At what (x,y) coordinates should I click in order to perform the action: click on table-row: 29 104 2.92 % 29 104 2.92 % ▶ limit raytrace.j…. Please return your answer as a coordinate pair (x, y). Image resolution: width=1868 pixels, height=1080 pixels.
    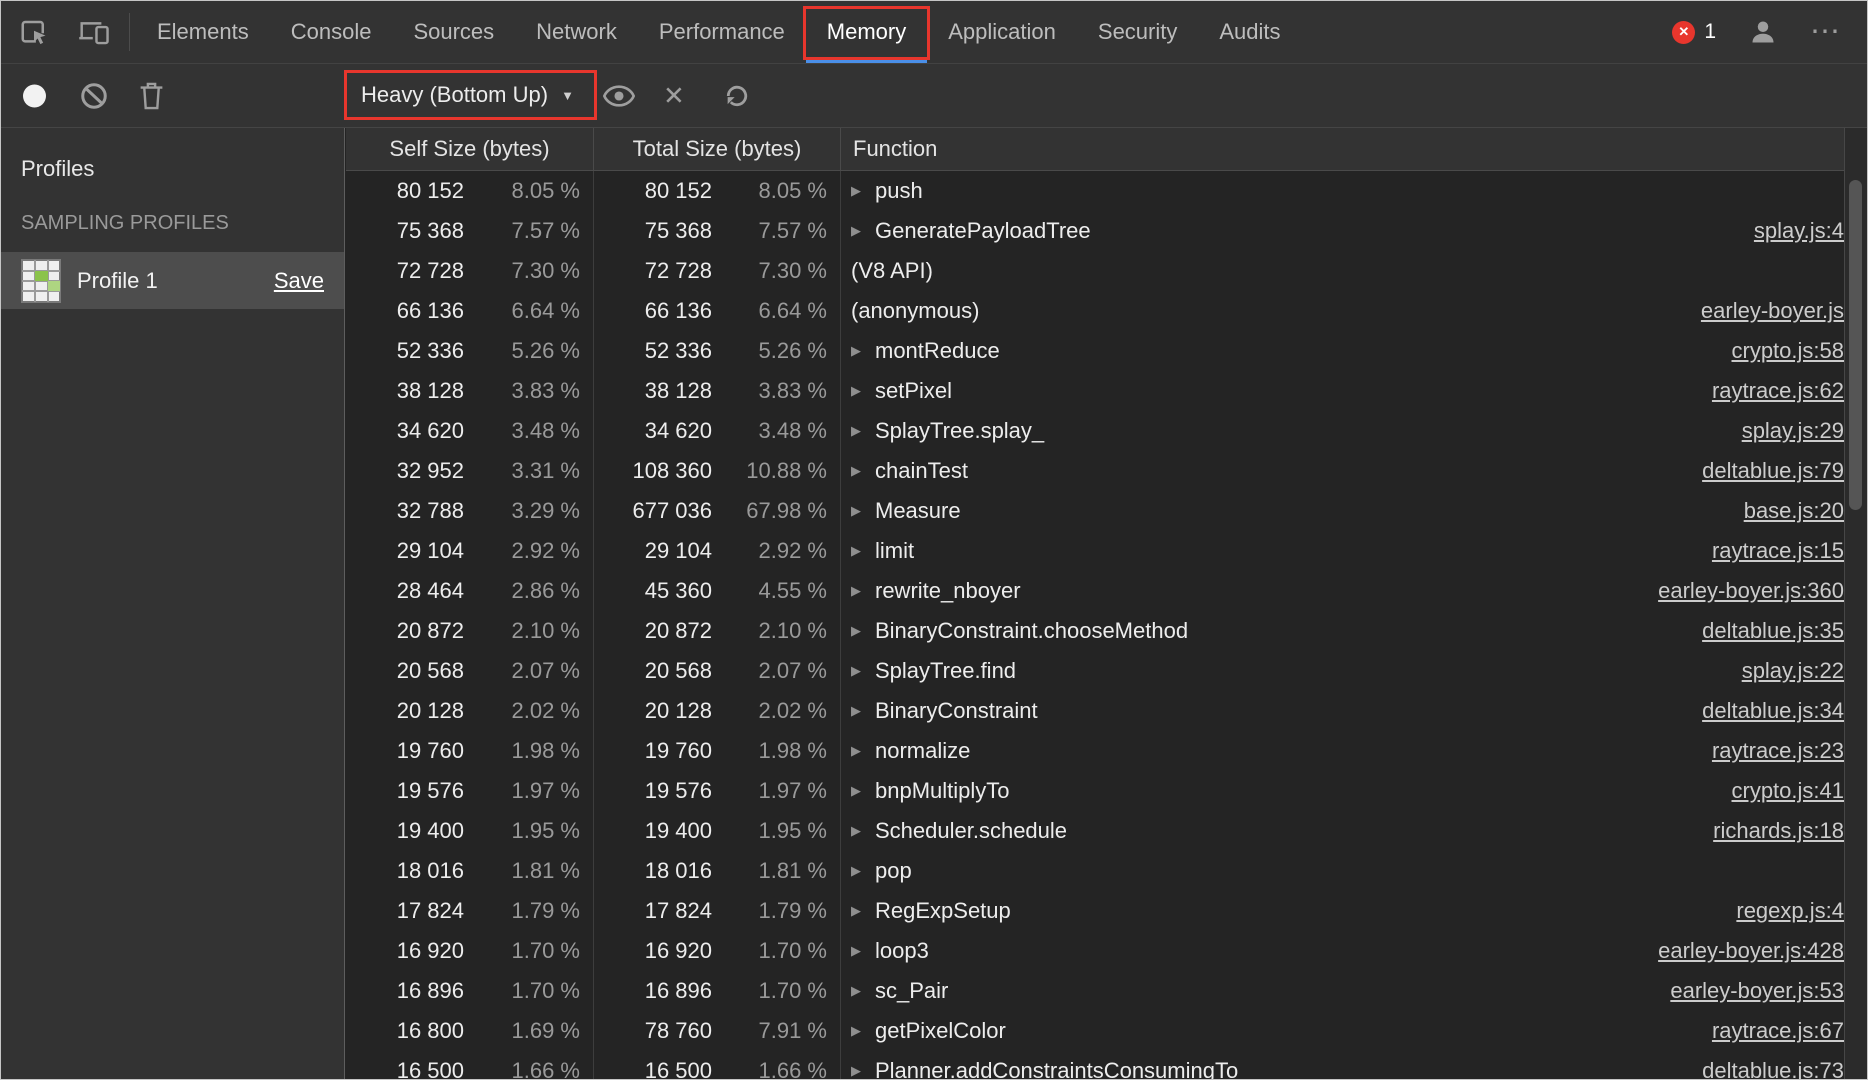
    Looking at the image, I should click on (1095, 551).